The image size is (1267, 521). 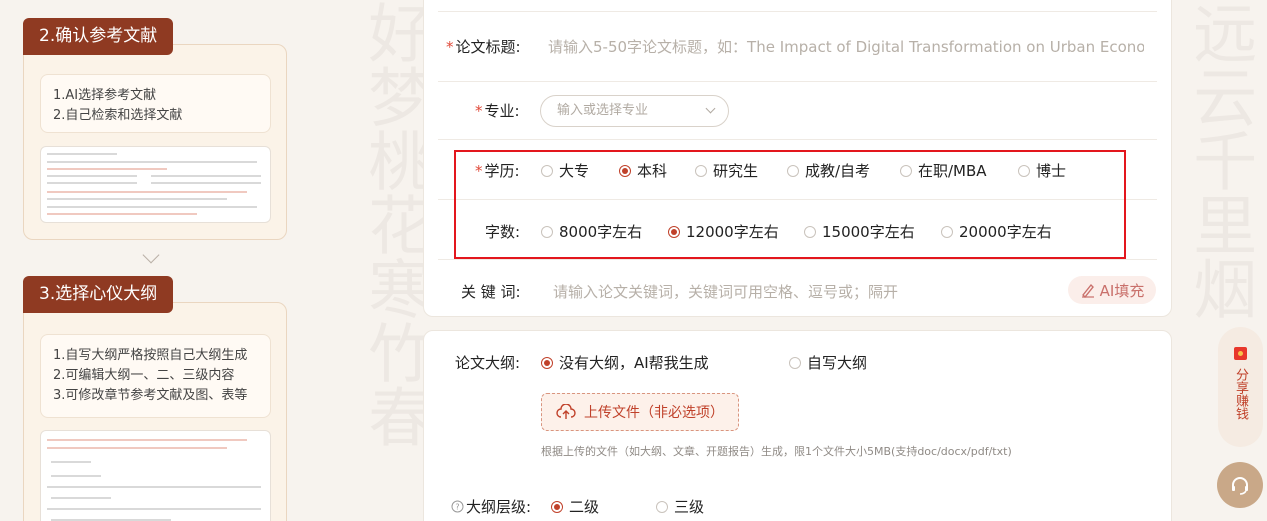 I want to click on keywords-label: 关 键 词:, so click(x=491, y=292).